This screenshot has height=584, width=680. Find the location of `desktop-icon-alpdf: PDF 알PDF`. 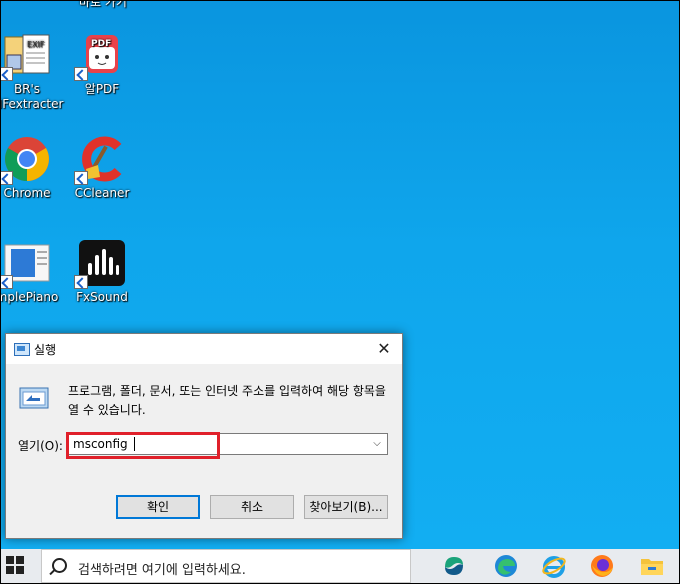

desktop-icon-alpdf: PDF 알PDF is located at coordinates (102, 64).